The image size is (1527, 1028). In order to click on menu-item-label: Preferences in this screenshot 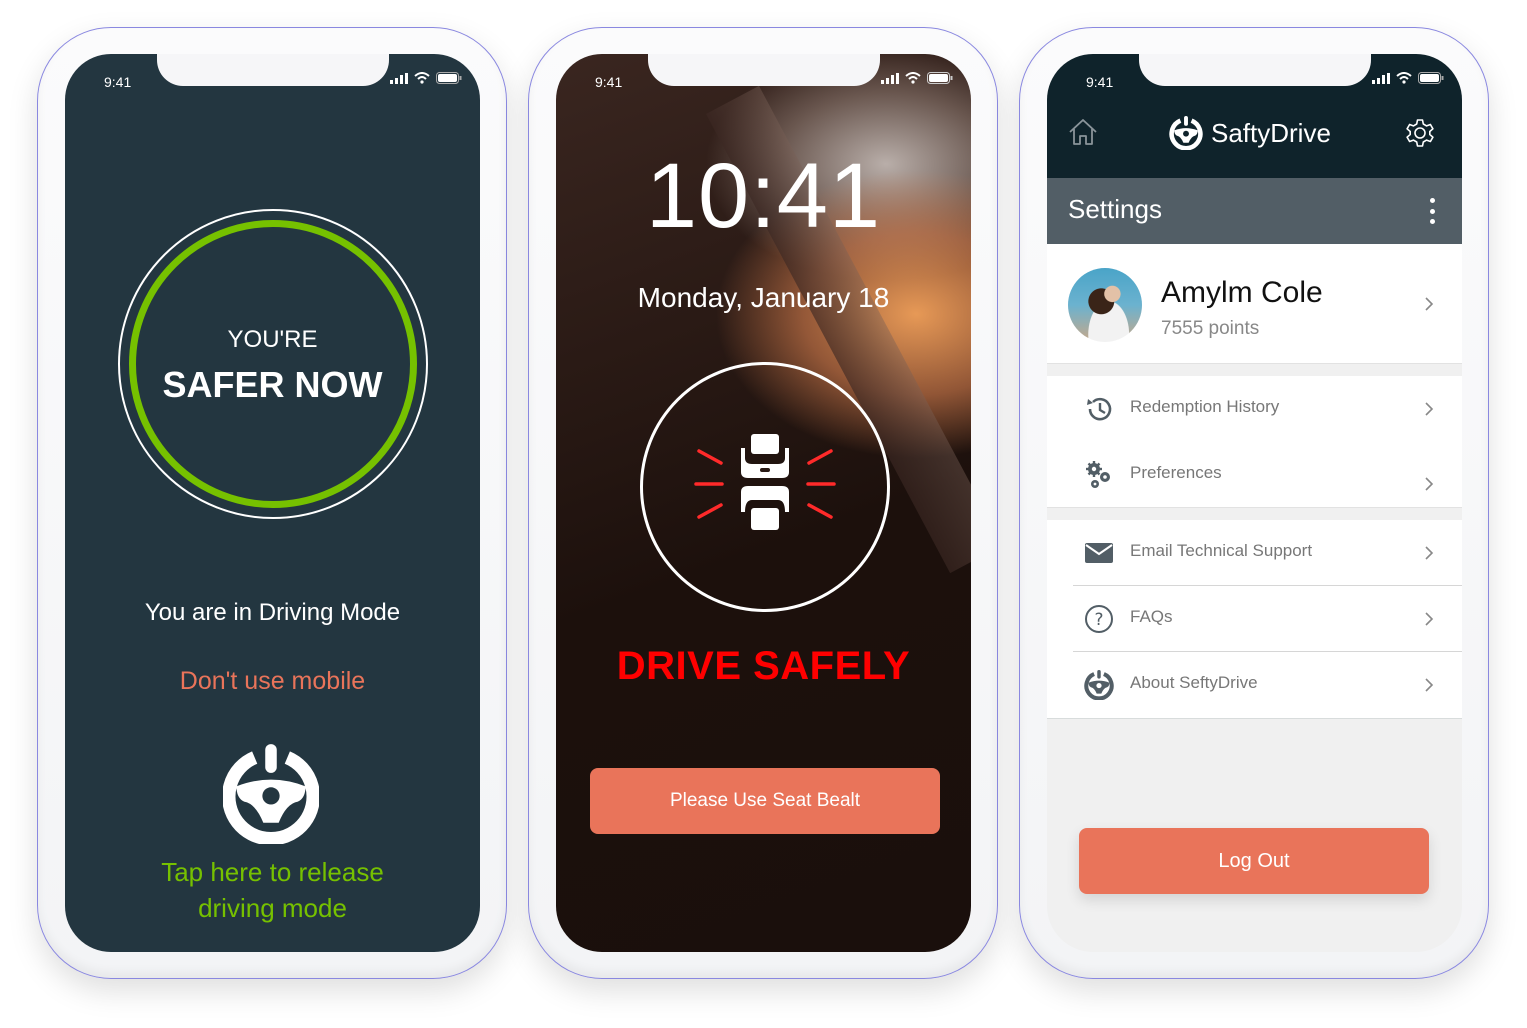, I will do `click(1176, 472)`.